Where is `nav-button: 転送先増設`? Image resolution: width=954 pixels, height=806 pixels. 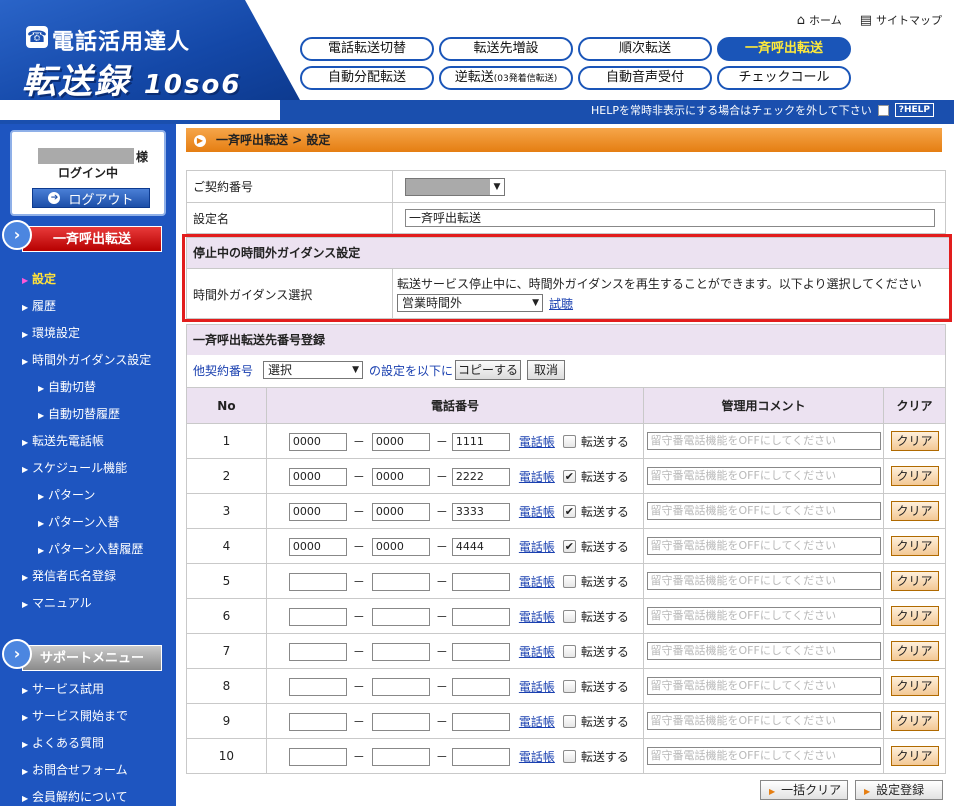
nav-button: 転送先増設 is located at coordinates (506, 49).